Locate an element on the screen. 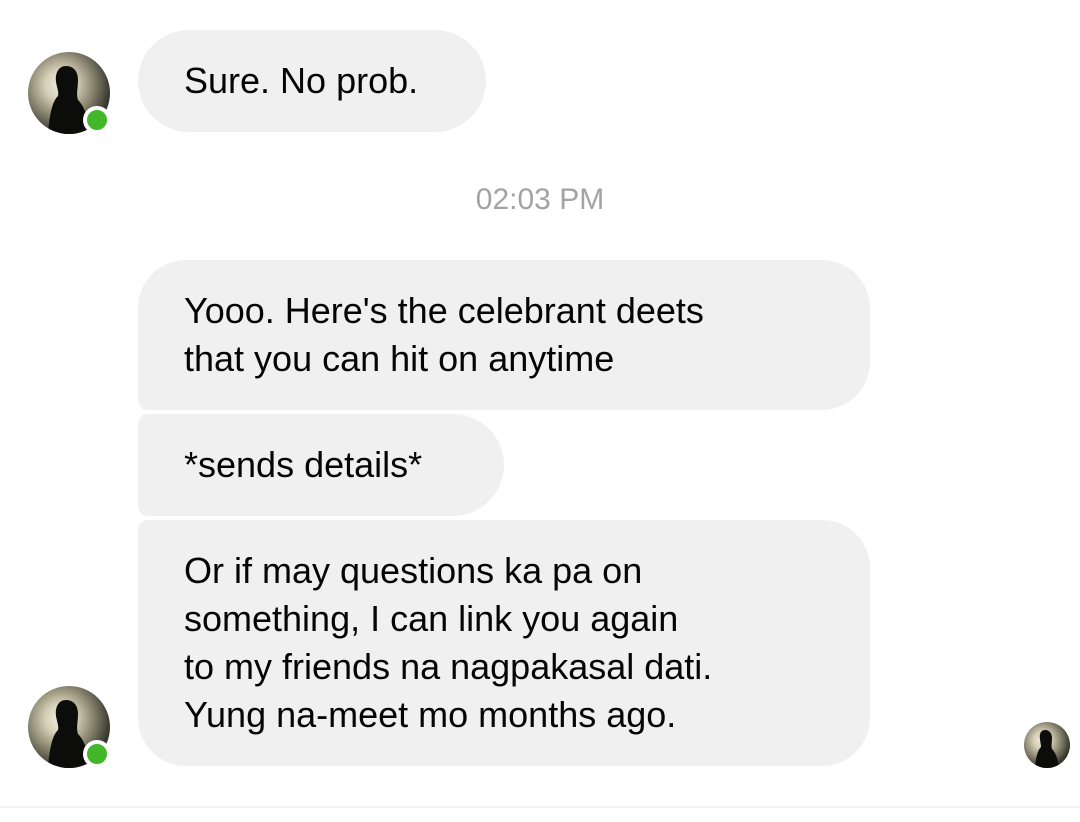 The image size is (1080, 822). divider is located at coordinates (540, 807).